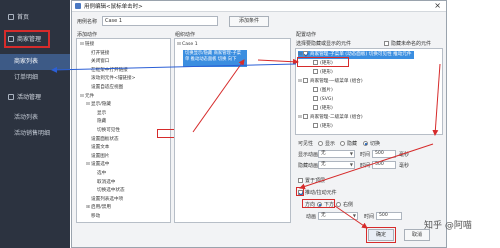 This screenshot has height=248, width=500. I want to click on ok-highlight, so click(381, 235).